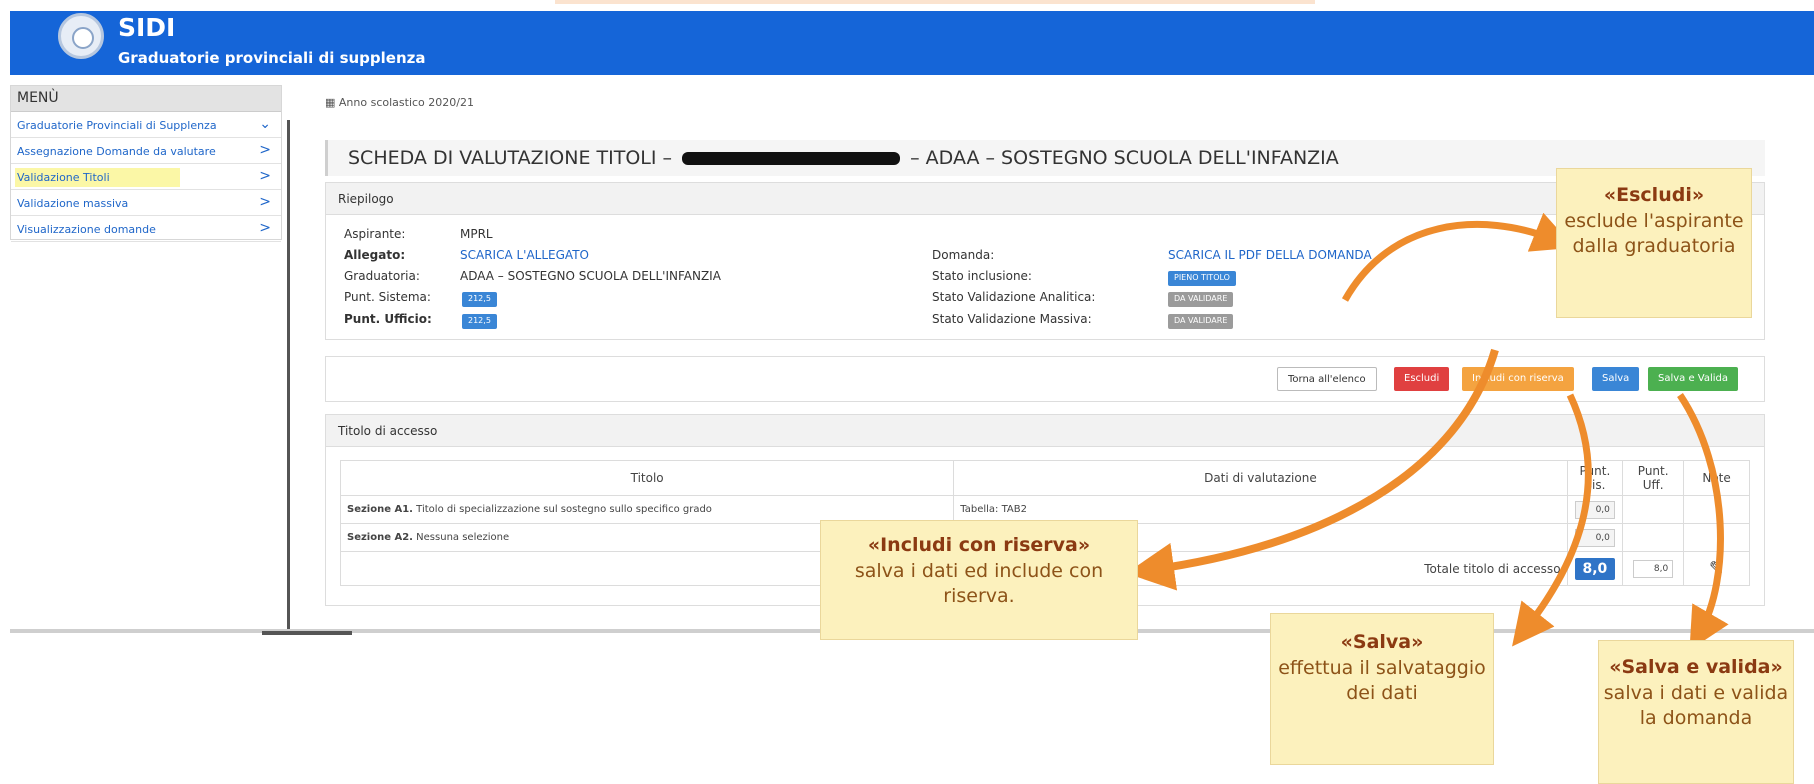 The width and height of the screenshot is (1814, 784). I want to click on back-button: Torna all'elenco, so click(1327, 379).